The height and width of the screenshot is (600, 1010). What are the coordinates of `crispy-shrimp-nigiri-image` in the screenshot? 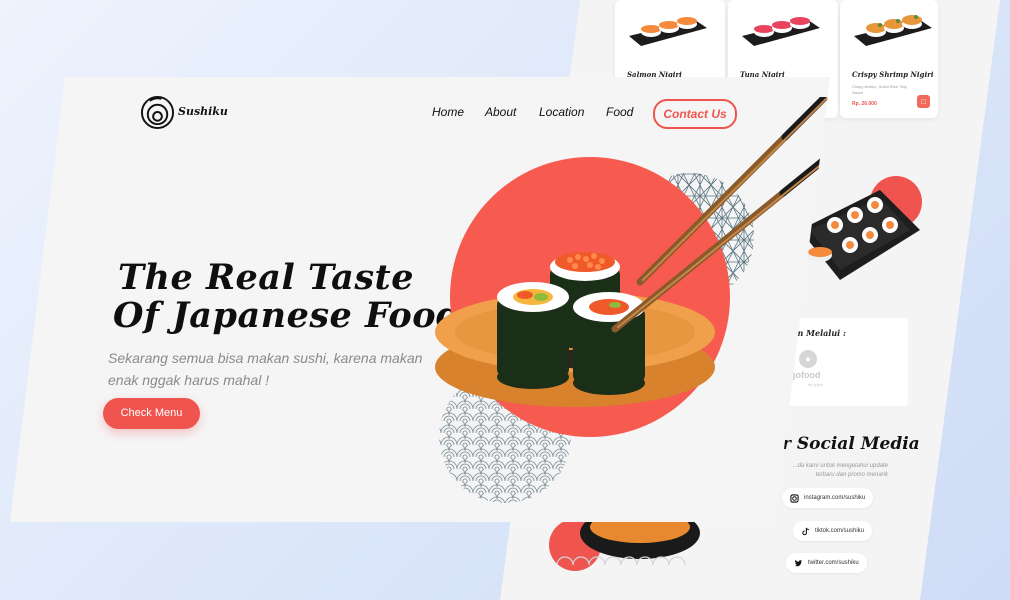 It's located at (893, 30).